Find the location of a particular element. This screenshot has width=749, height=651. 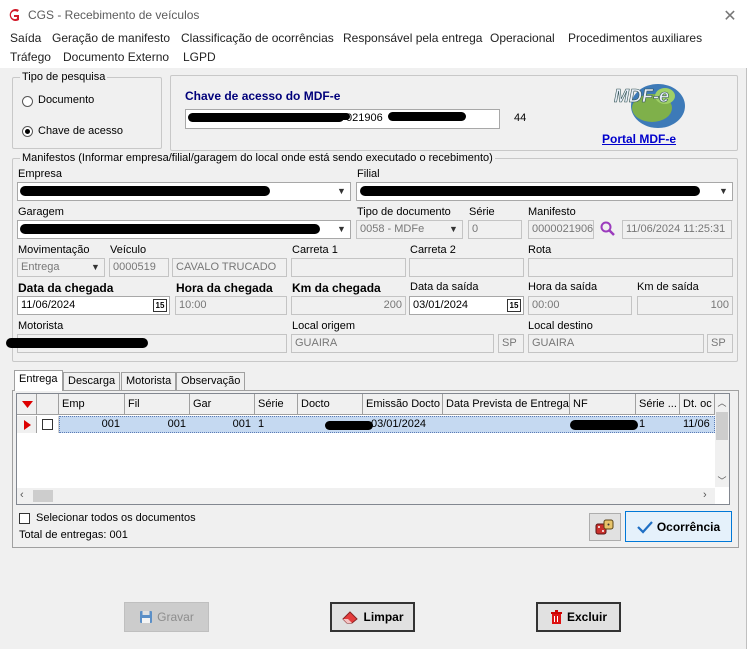

radio-documento is located at coordinates (27, 101).